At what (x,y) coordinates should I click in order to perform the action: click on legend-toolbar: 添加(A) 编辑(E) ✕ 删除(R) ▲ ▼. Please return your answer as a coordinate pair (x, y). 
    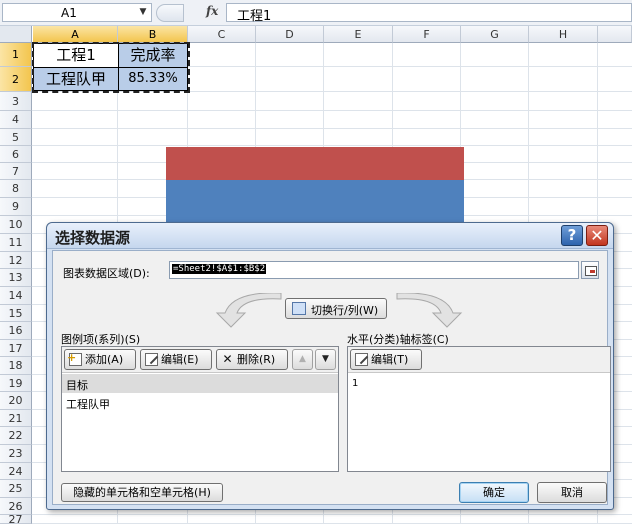
    Looking at the image, I should click on (200, 360).